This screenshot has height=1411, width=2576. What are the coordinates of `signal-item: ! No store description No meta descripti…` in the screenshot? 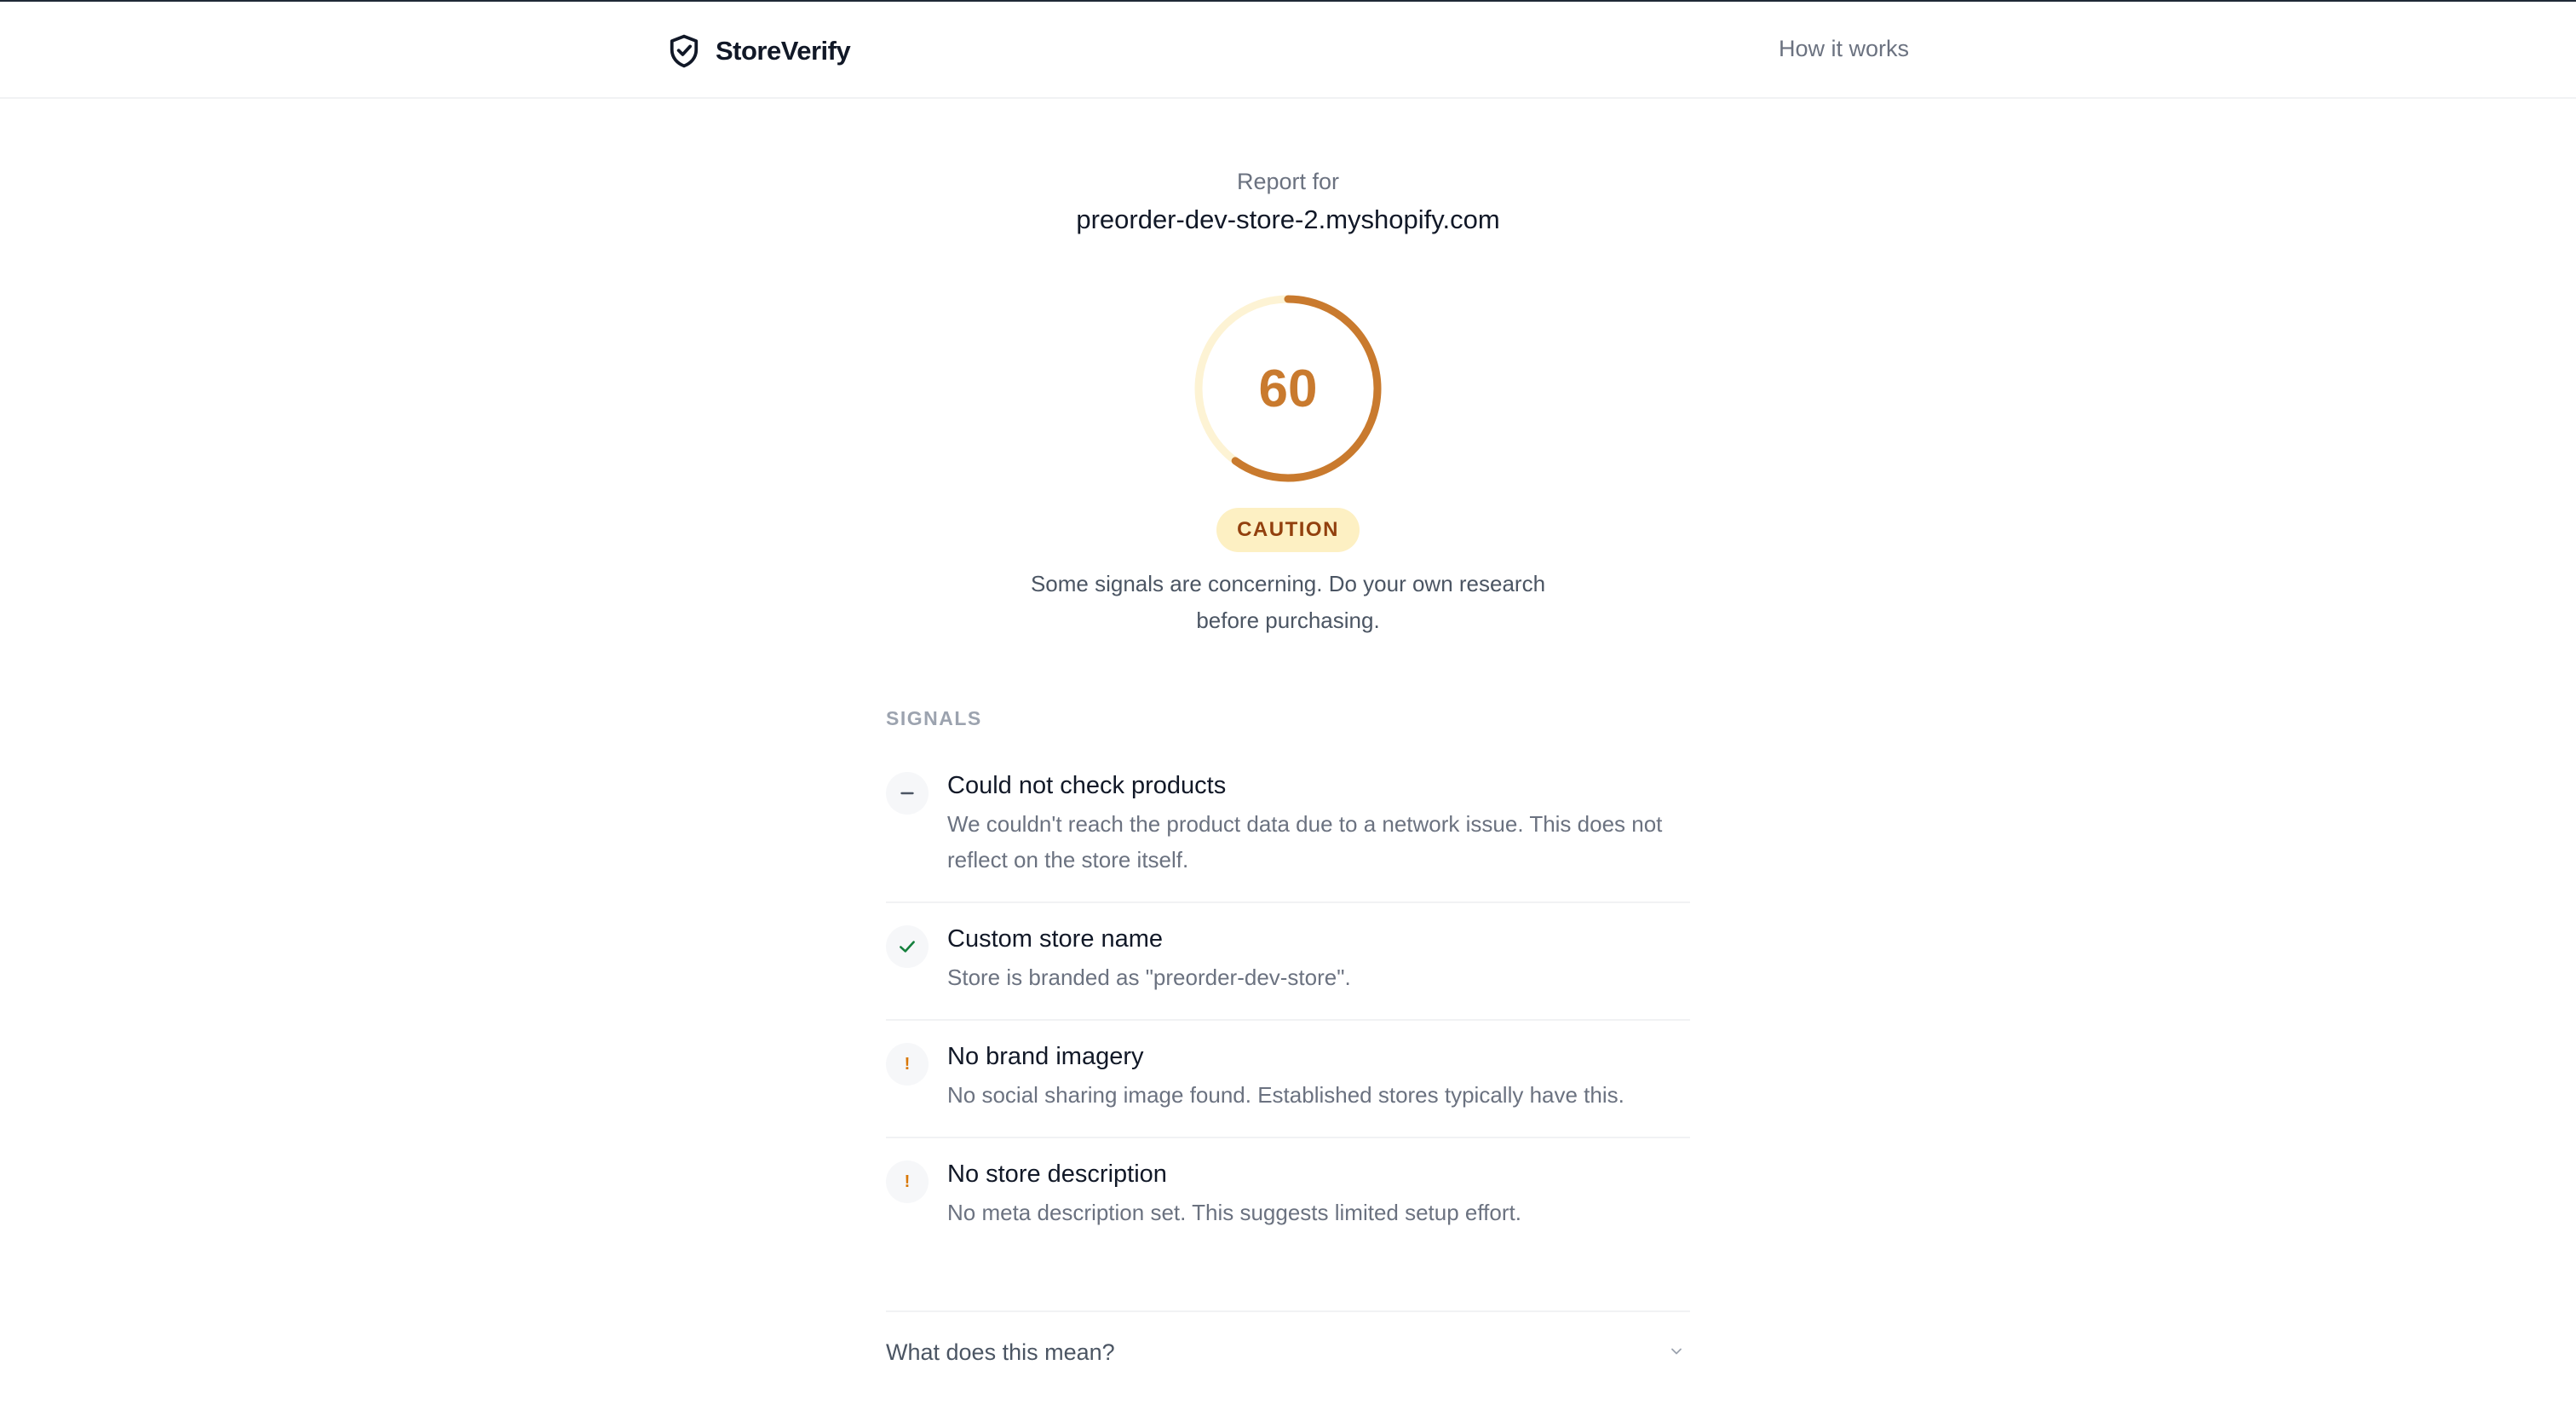 It's located at (1288, 1196).